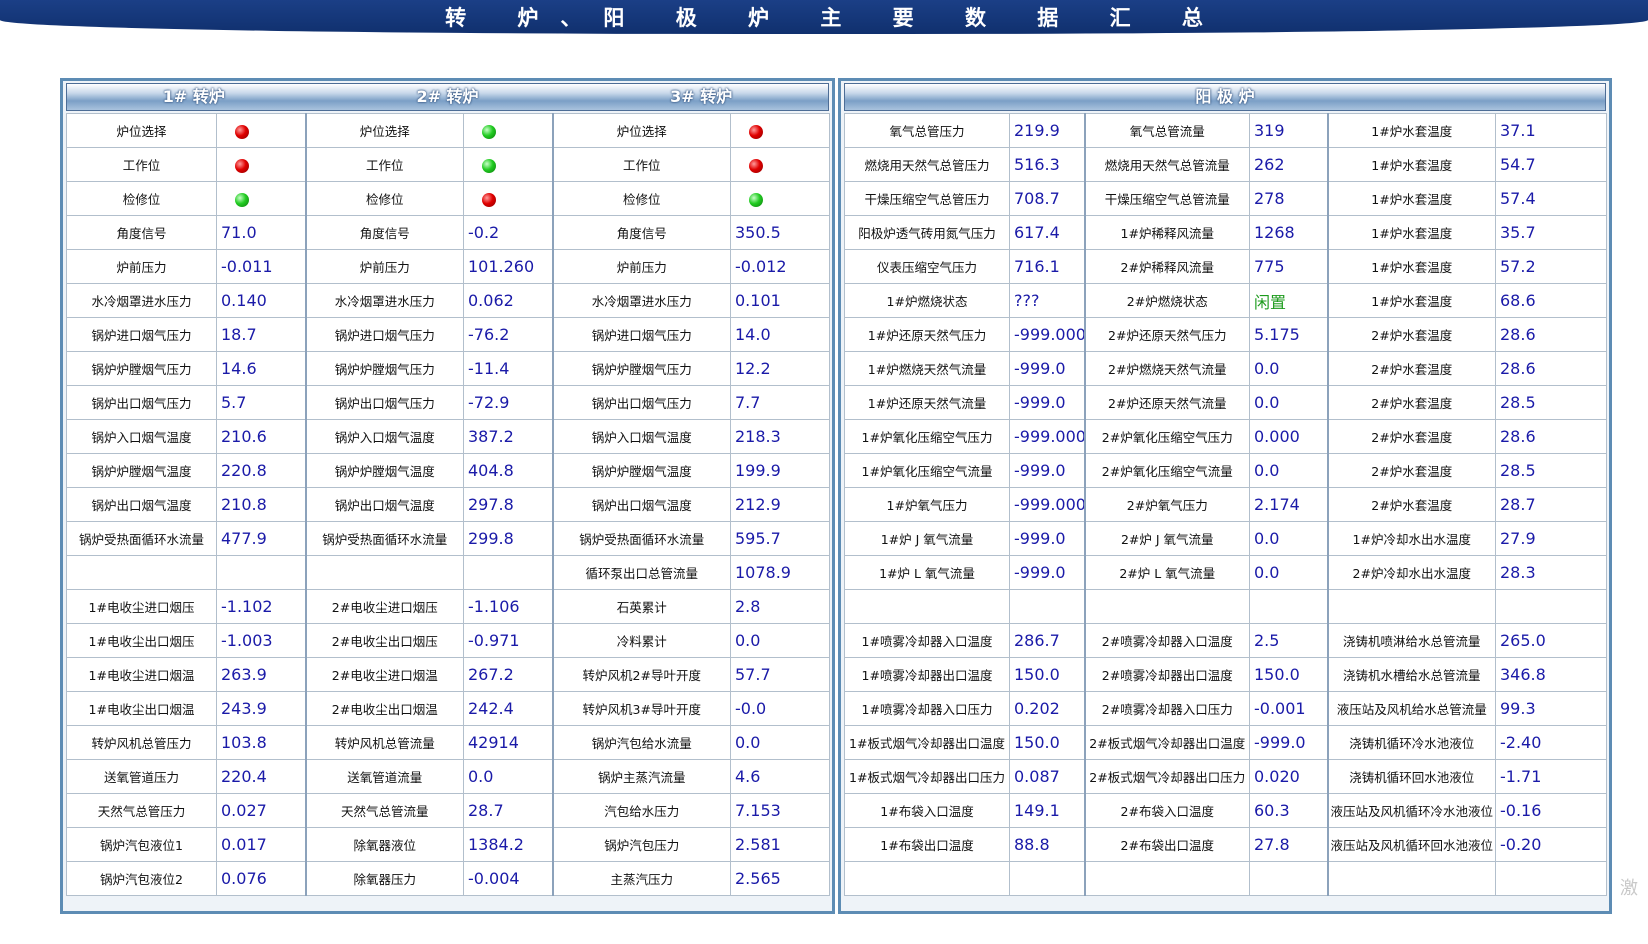  I want to click on anode-label: 2#炉燃烧天然气流量, so click(1166, 368).